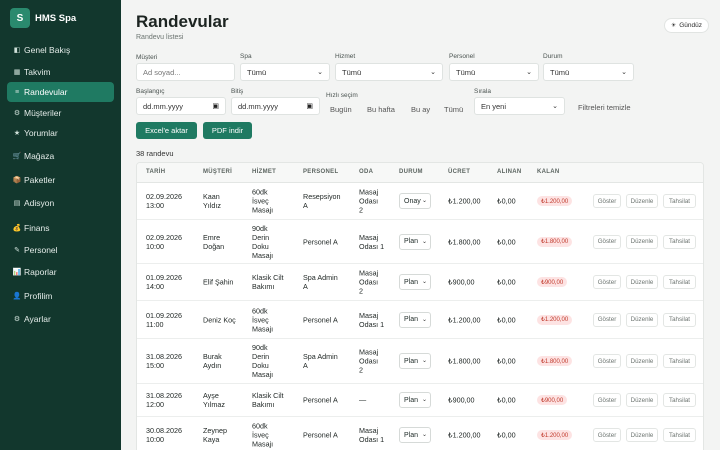  I want to click on staff-cell: Resepsiyon A, so click(322, 201).